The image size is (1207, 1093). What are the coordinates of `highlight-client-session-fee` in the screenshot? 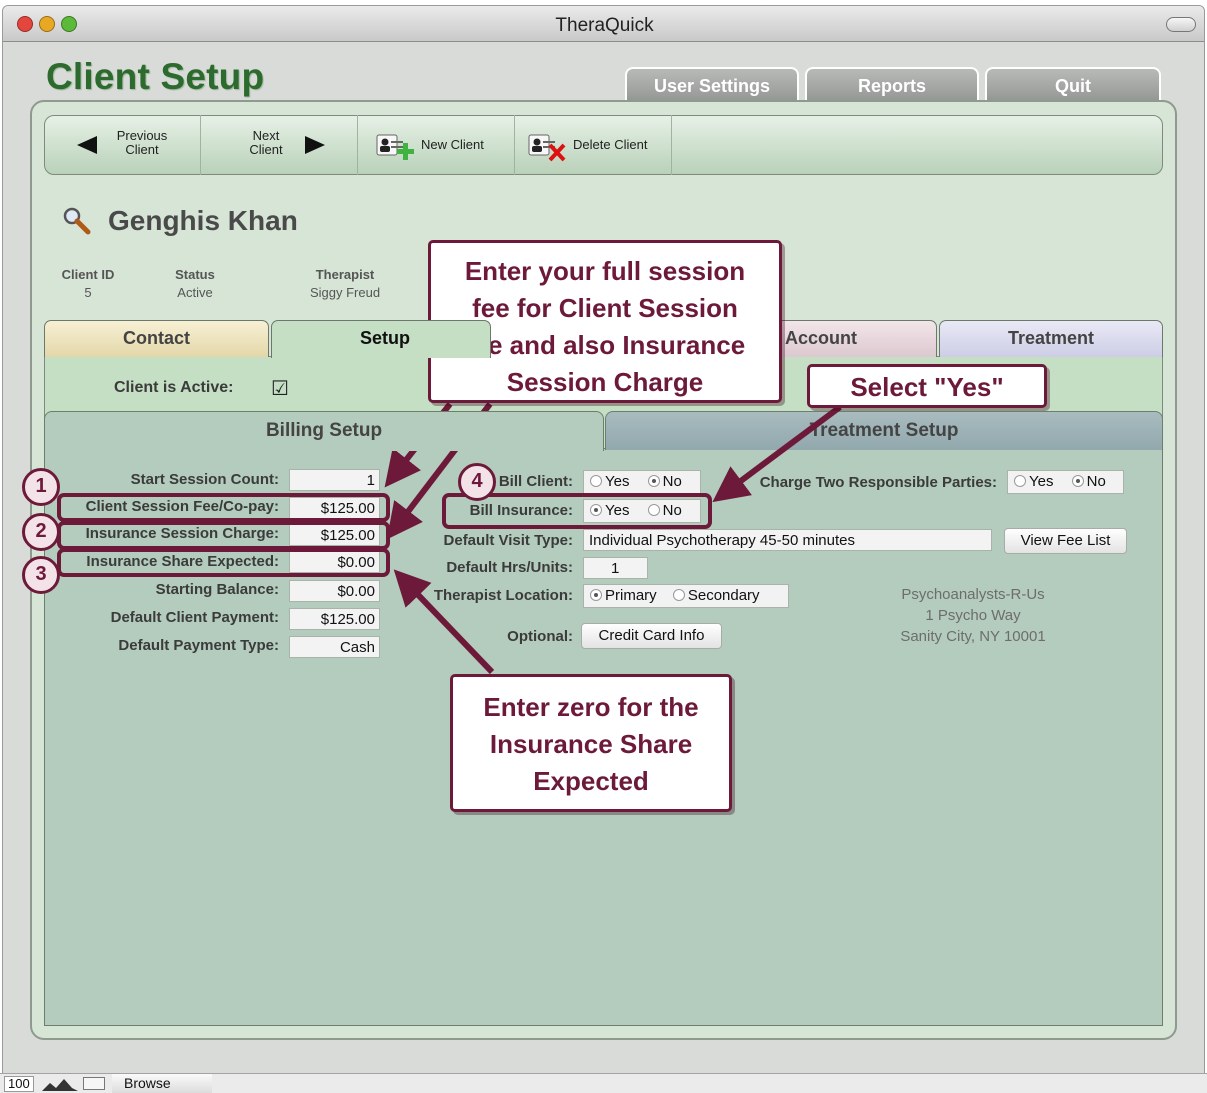 It's located at (223, 507).